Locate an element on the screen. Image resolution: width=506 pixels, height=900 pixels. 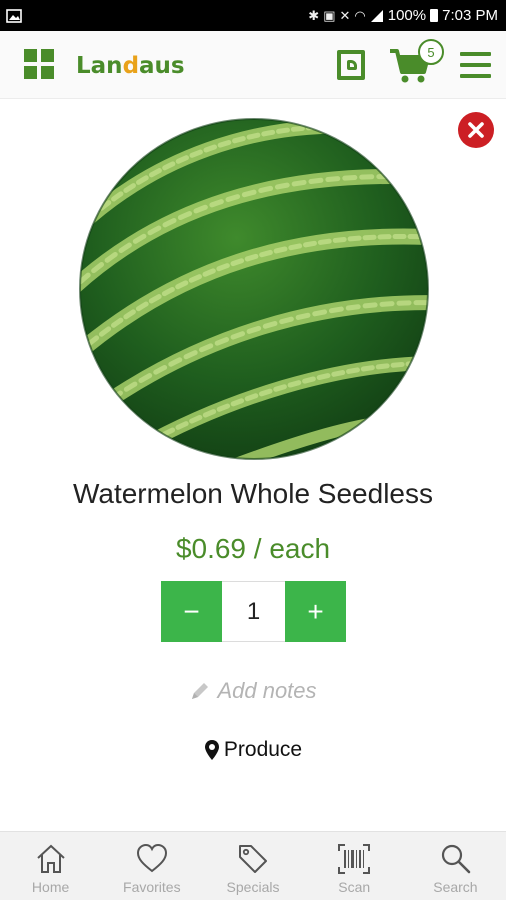
increment-button: + is located at coordinates (315, 611).